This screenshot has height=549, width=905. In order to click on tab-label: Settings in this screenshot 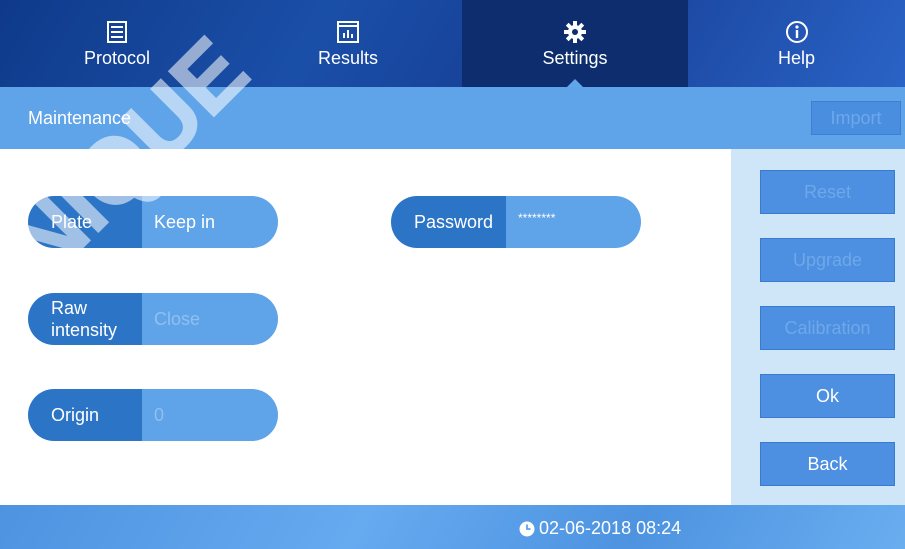, I will do `click(575, 58)`.